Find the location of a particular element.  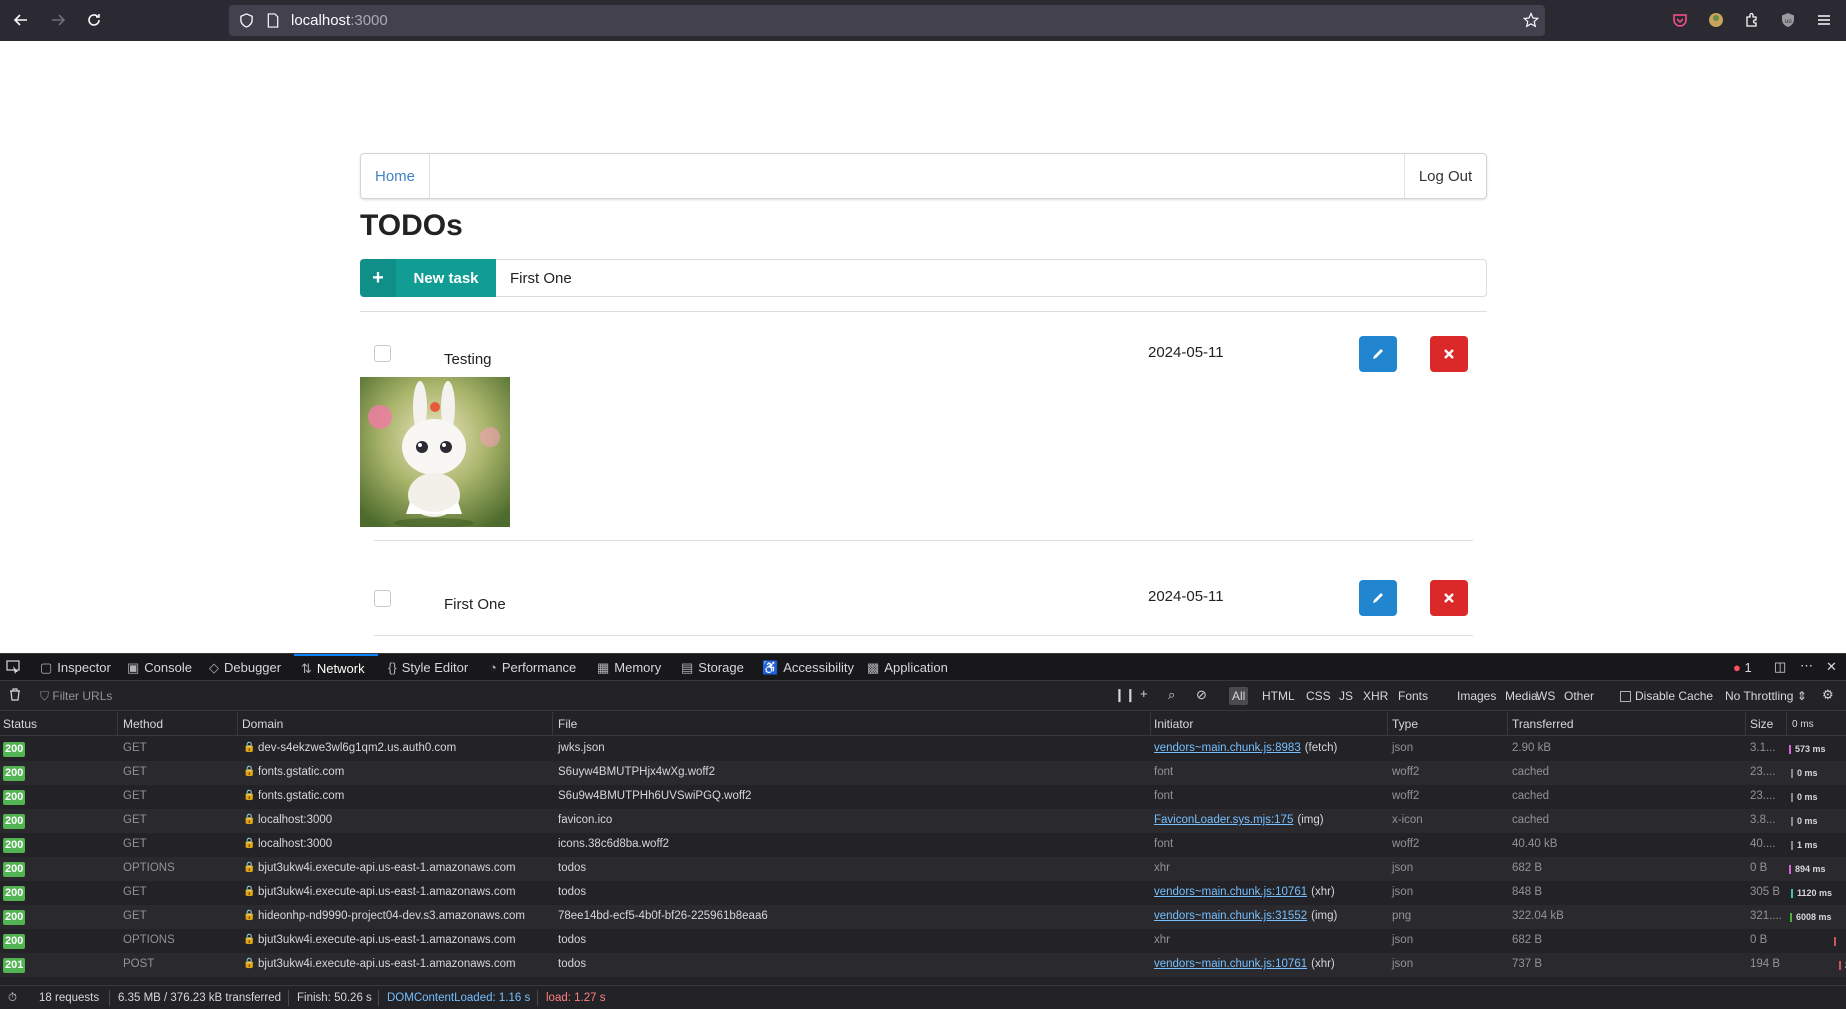

col-type: Type is located at coordinates (1405, 724).